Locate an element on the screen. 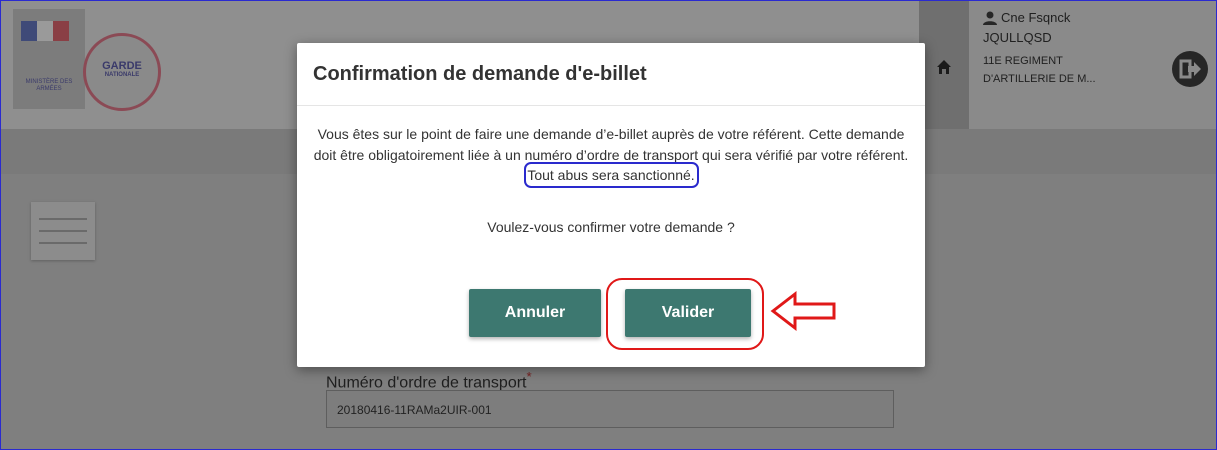 This screenshot has height=450, width=1217. logout-icon is located at coordinates (1190, 69).